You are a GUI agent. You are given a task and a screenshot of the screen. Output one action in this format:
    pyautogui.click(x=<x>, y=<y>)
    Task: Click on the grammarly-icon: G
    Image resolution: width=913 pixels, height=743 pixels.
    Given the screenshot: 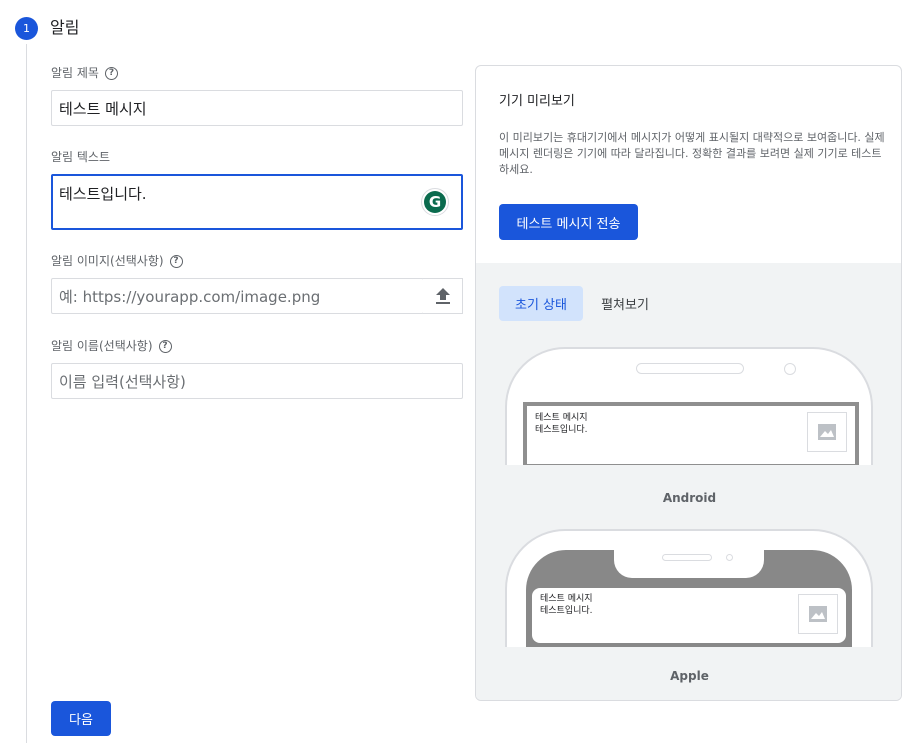 What is the action you would take?
    pyautogui.click(x=435, y=202)
    